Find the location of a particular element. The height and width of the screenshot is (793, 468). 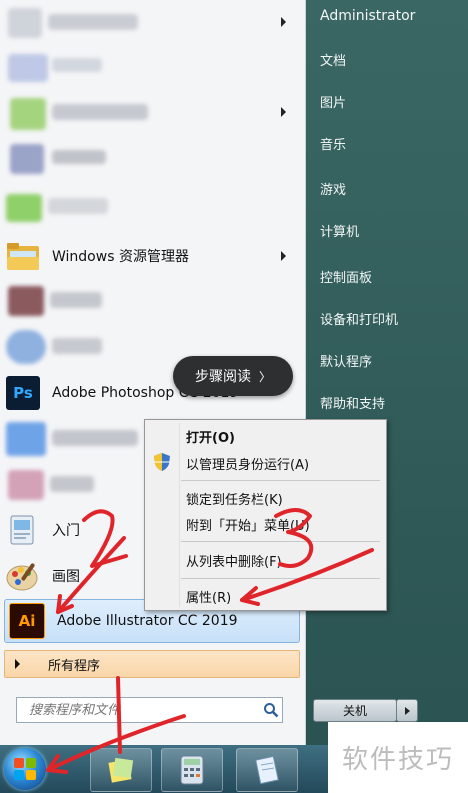

all-programs-button: 所有程序 is located at coordinates (152, 664).